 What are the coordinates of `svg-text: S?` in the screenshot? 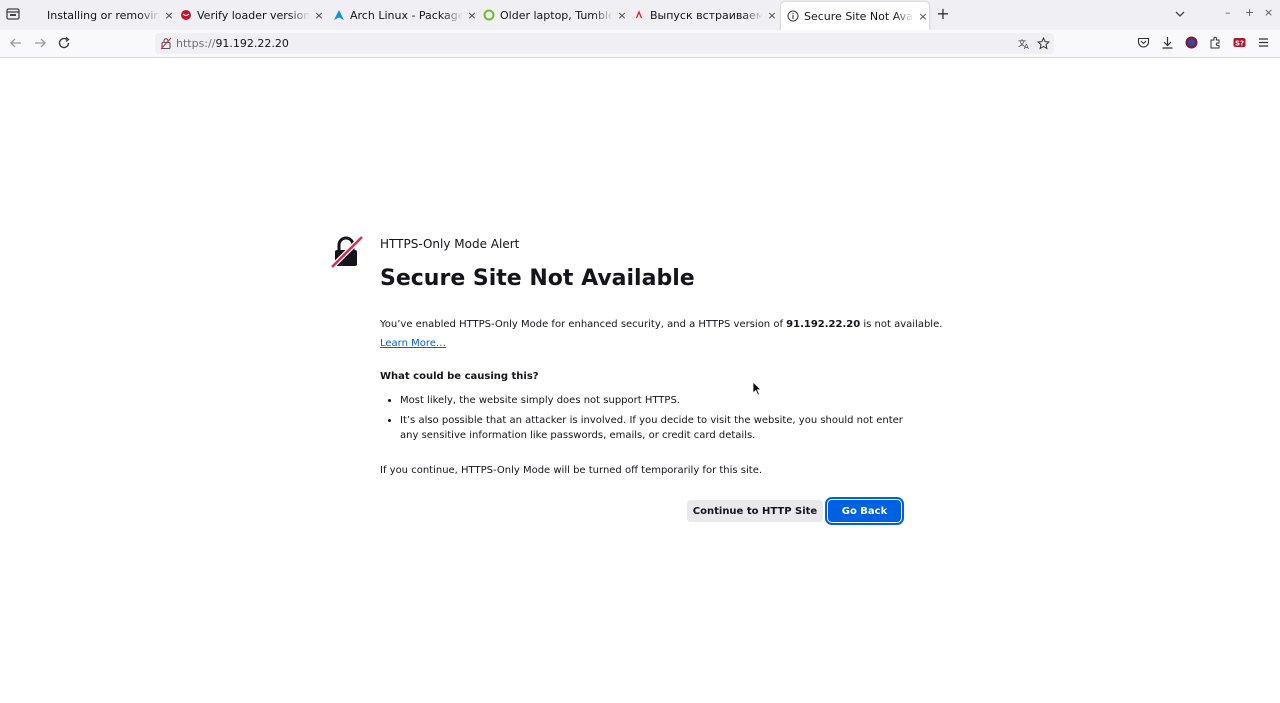 It's located at (1239, 44).